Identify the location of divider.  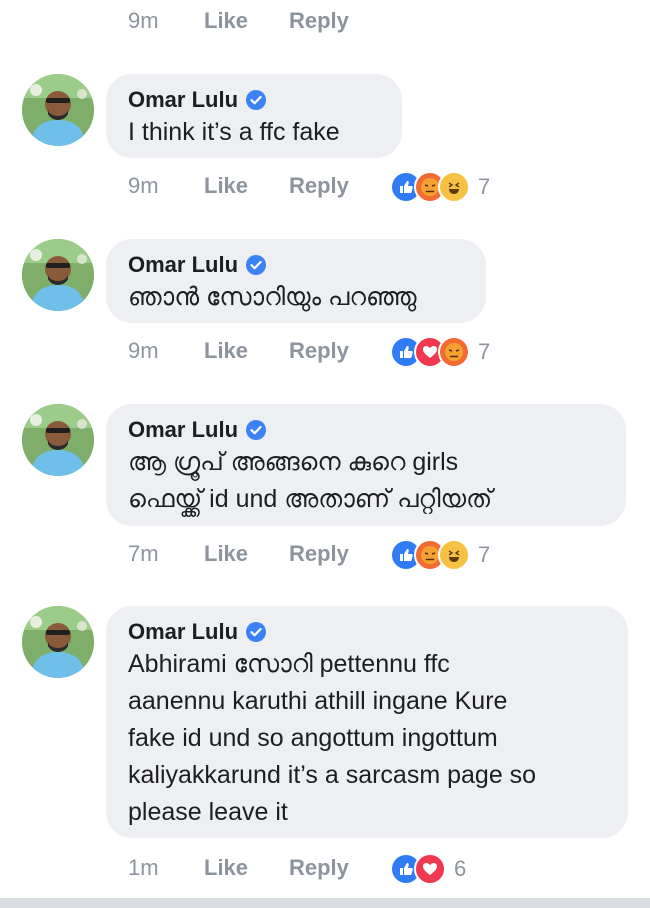
(325, 903).